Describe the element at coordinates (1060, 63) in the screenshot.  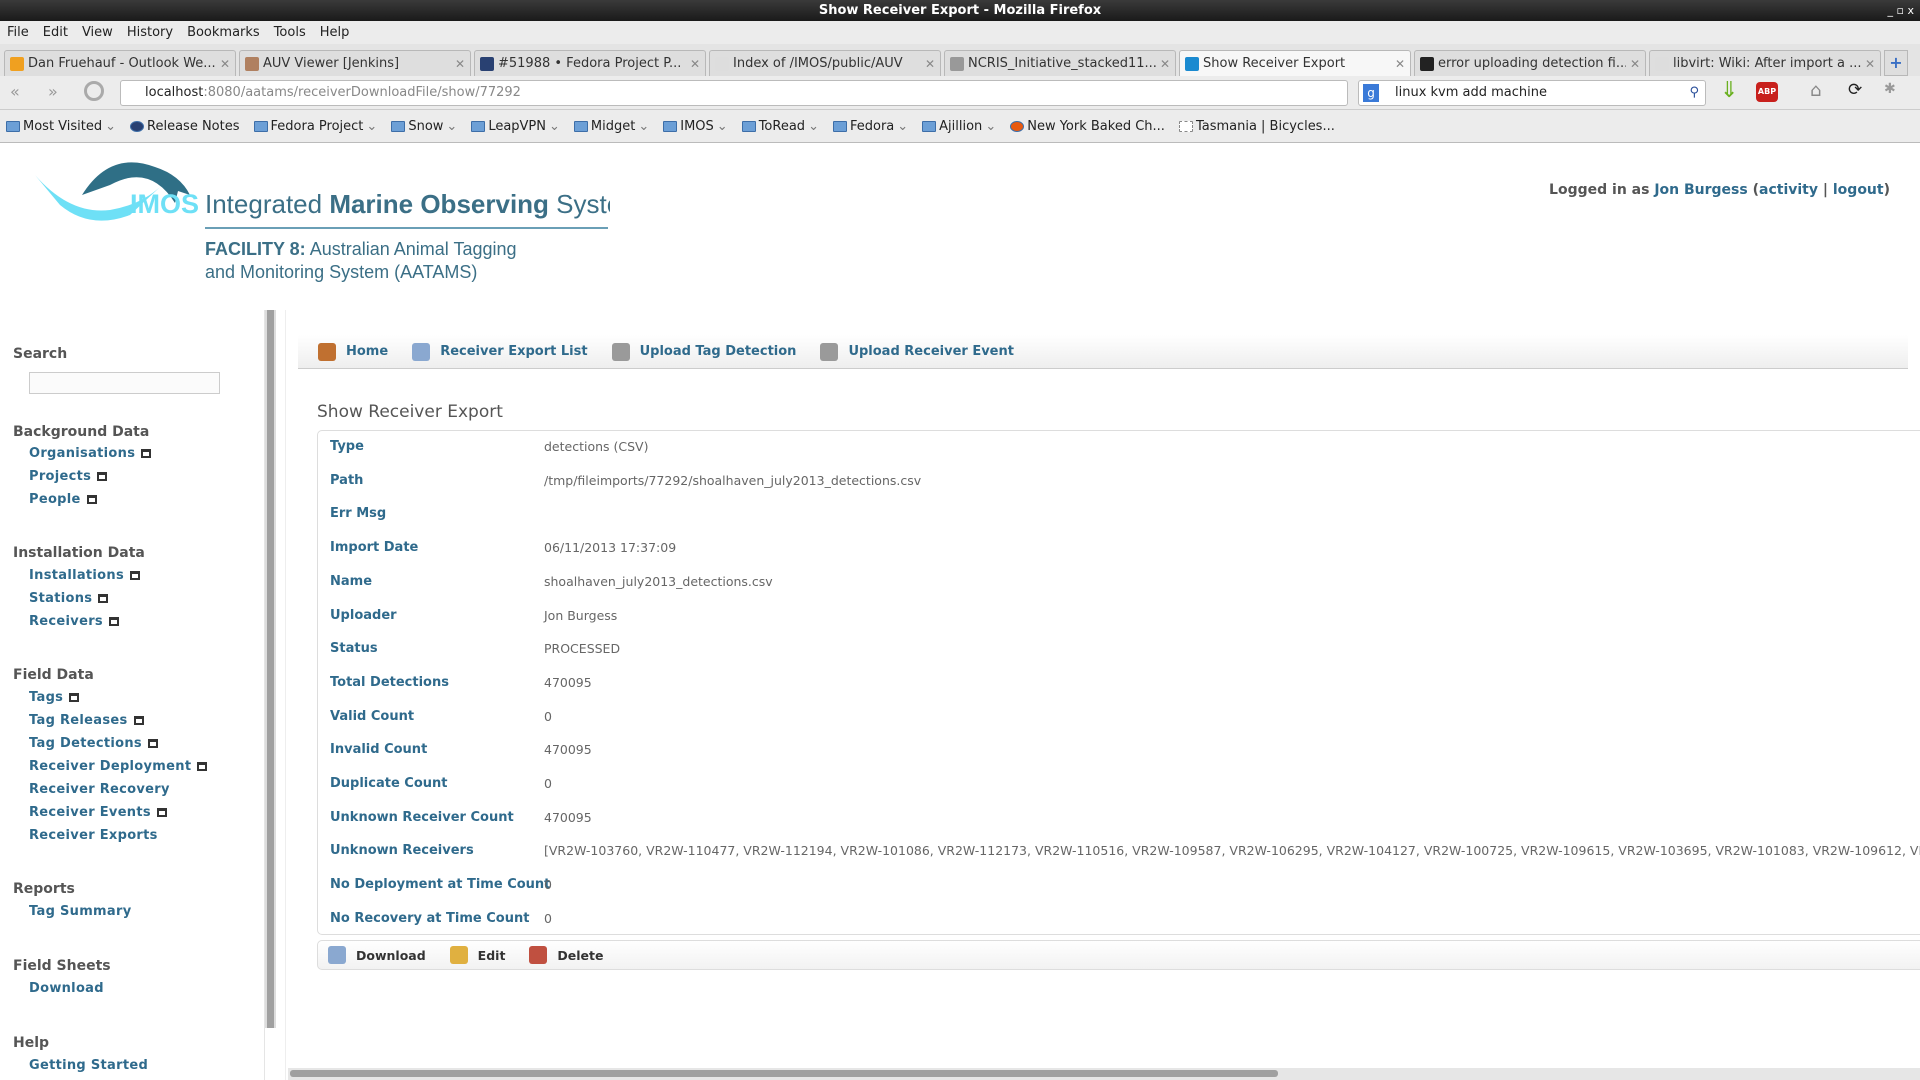
I see `tab: NCRIS_Initiative_stacked11... ✕` at that location.